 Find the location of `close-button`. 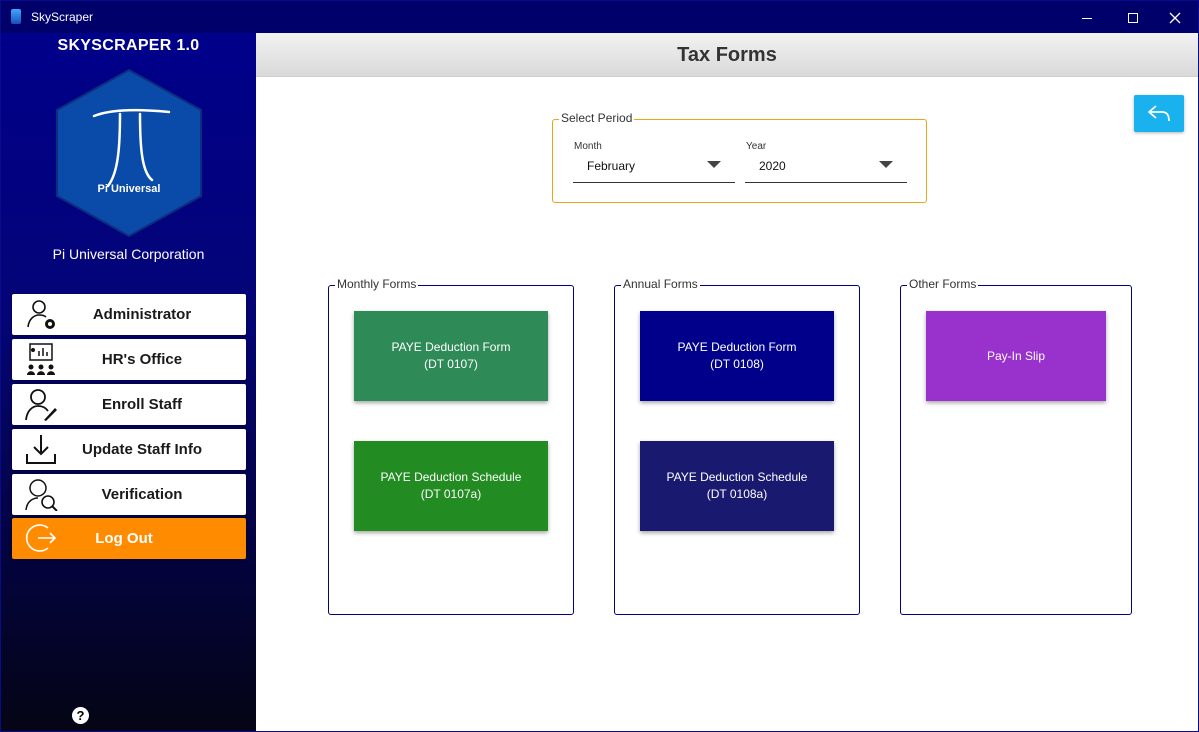

close-button is located at coordinates (1175, 17).